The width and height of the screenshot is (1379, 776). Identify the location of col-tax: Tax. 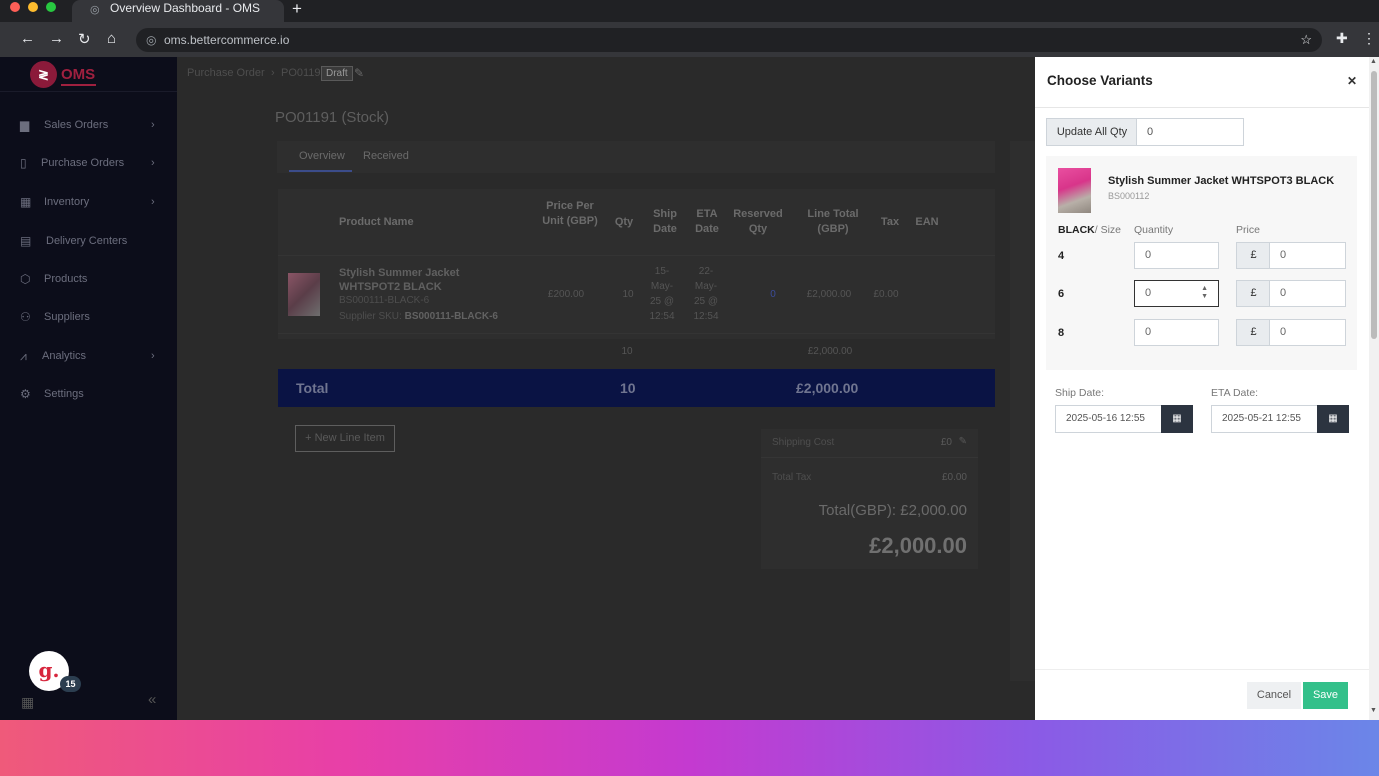
(890, 222).